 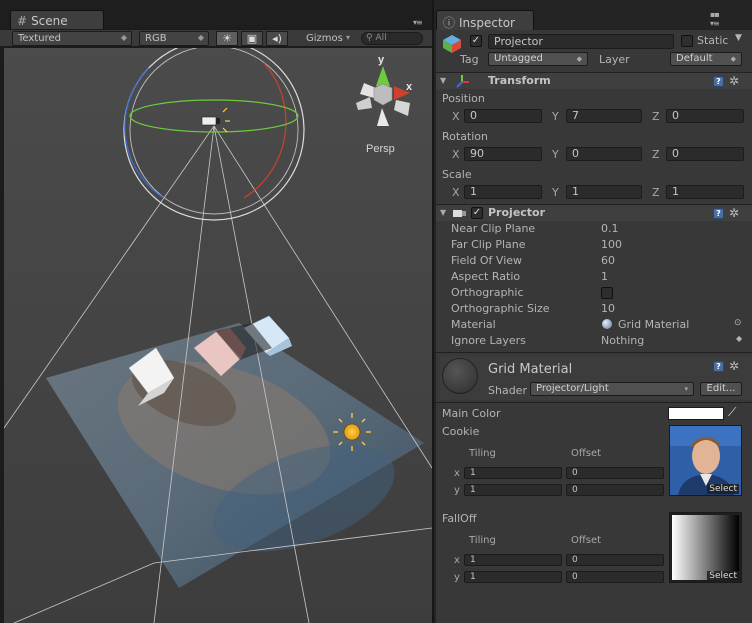 What do you see at coordinates (482, 540) in the screenshot?
I see `tiling-label: Tiling` at bounding box center [482, 540].